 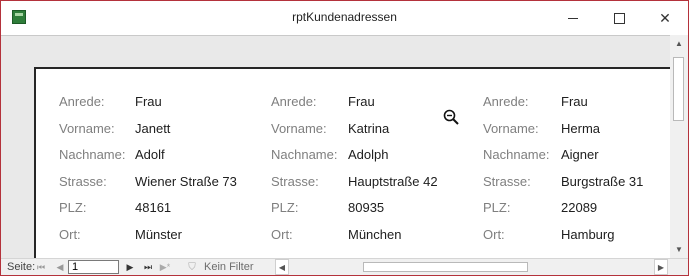 I want to click on horizontal-scroll-thumb, so click(x=445, y=267).